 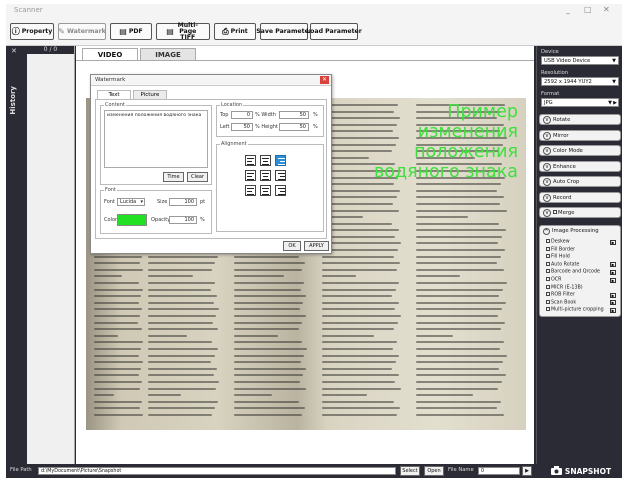 I want to click on file-path-input: d:\MyDocument\Picture\Snapshot, so click(x=217, y=471).